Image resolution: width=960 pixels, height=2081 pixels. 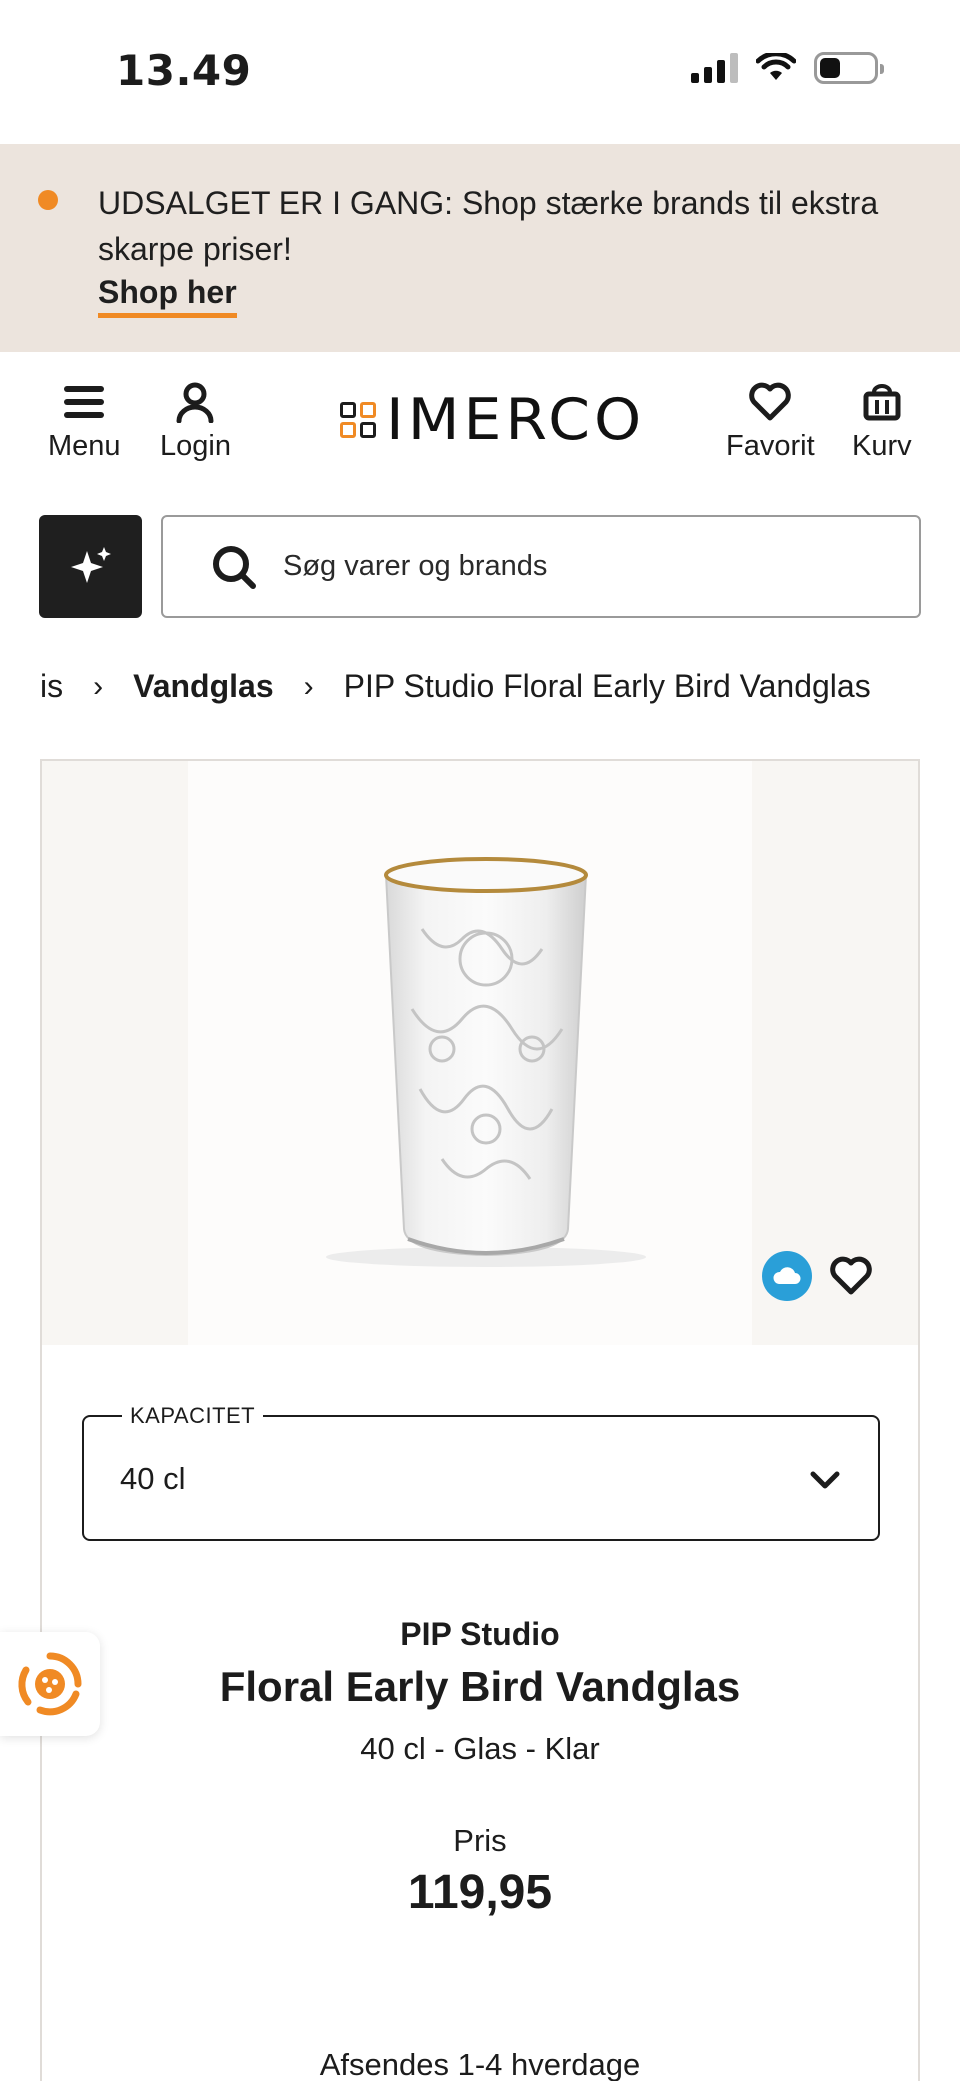 What do you see at coordinates (486, 1062) in the screenshot?
I see `water-glass-image` at bounding box center [486, 1062].